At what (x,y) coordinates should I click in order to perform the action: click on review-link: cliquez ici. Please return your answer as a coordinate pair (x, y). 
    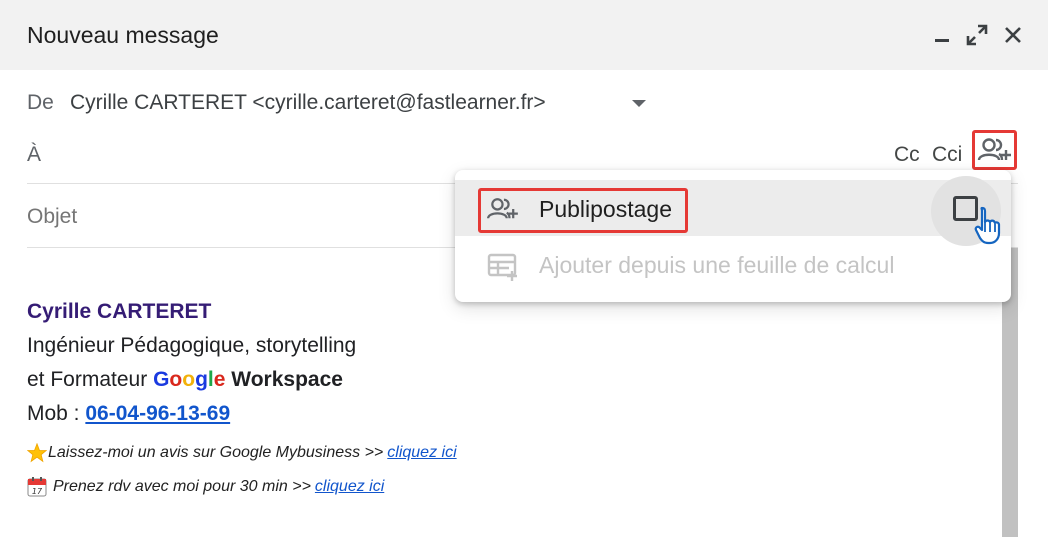
    Looking at the image, I should click on (421, 453).